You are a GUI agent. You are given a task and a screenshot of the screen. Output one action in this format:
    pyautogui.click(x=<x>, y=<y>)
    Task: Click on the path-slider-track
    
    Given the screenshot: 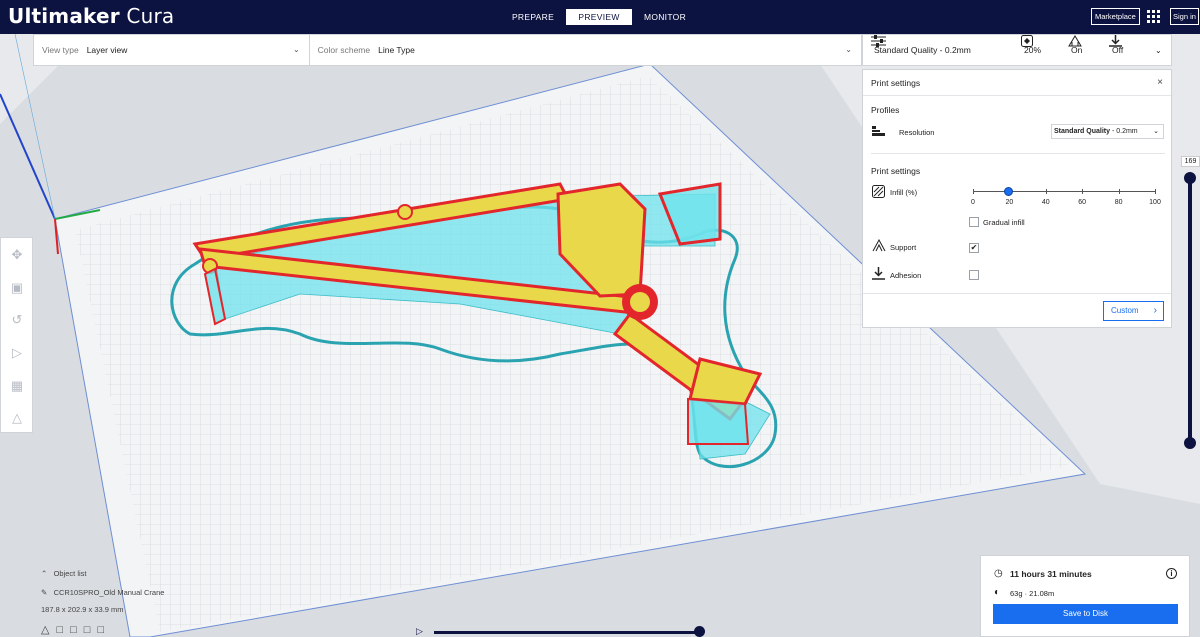 What is the action you would take?
    pyautogui.click(x=566, y=632)
    